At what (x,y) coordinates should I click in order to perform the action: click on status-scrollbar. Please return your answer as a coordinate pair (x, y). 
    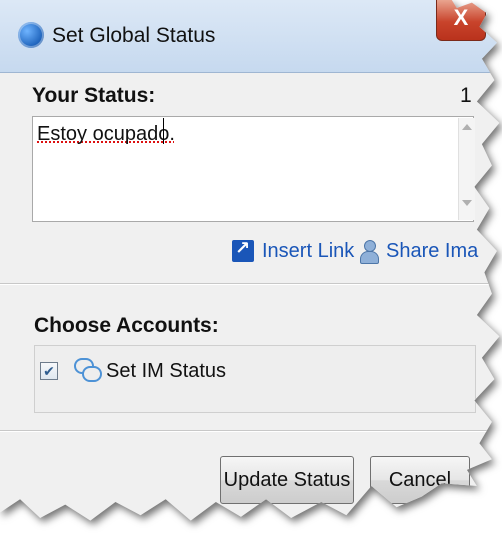
    Looking at the image, I should click on (466, 169).